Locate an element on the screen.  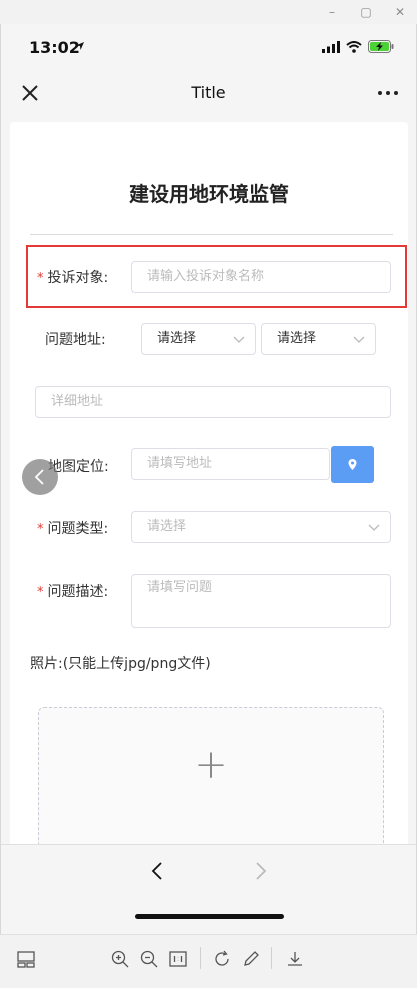
next-page-icon is located at coordinates (260, 871).